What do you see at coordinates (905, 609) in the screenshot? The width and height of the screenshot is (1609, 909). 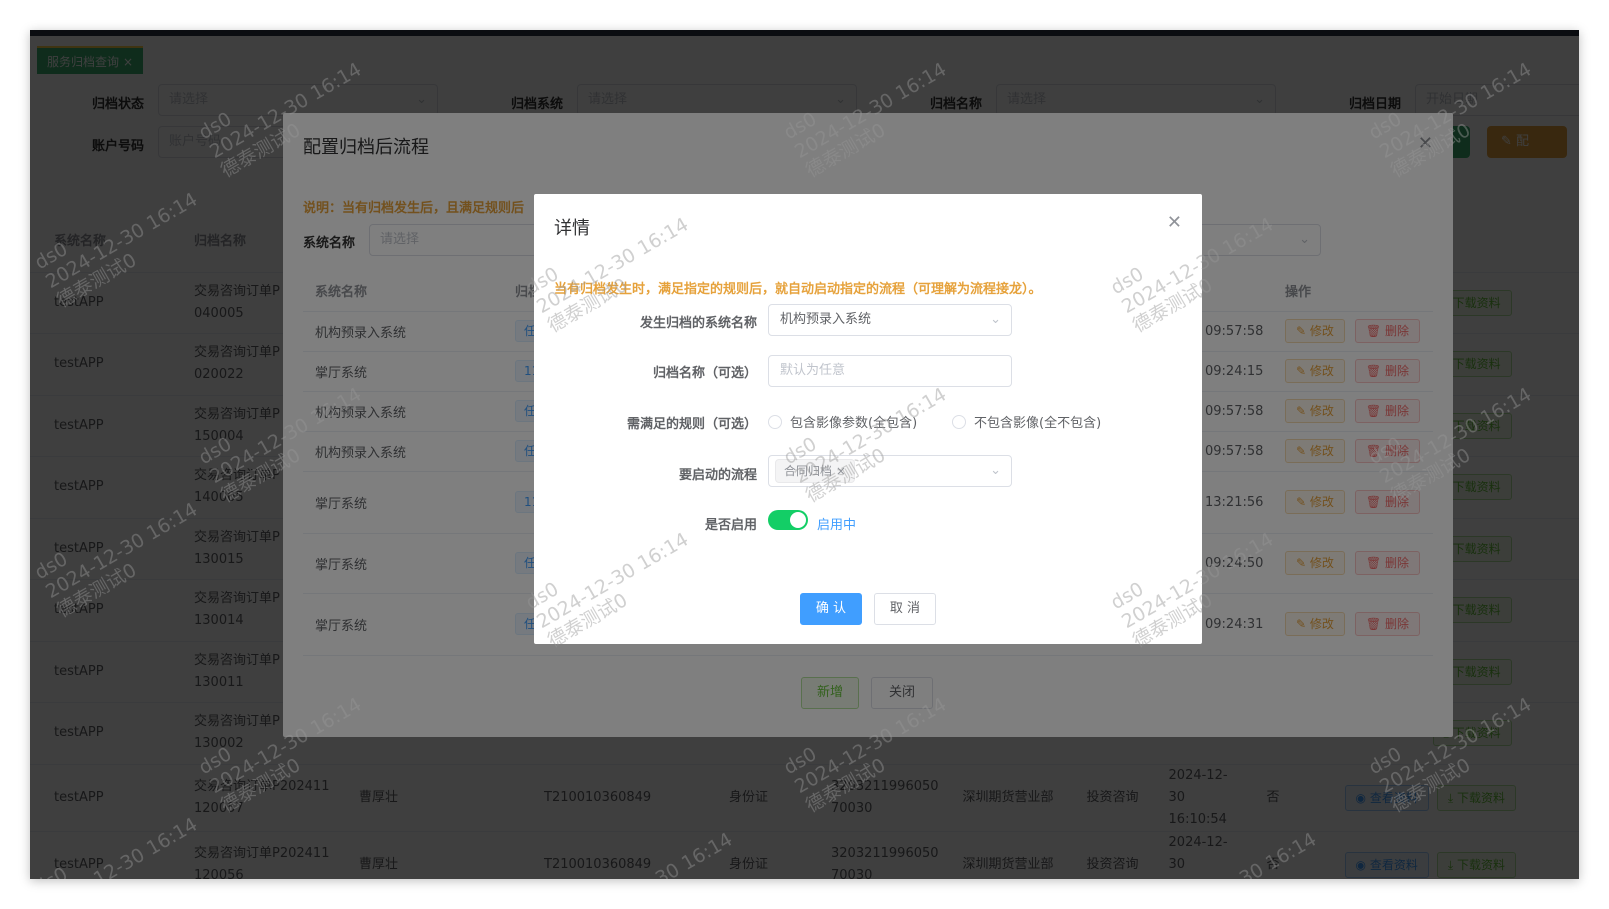 I see `cancel-button: 取 消` at bounding box center [905, 609].